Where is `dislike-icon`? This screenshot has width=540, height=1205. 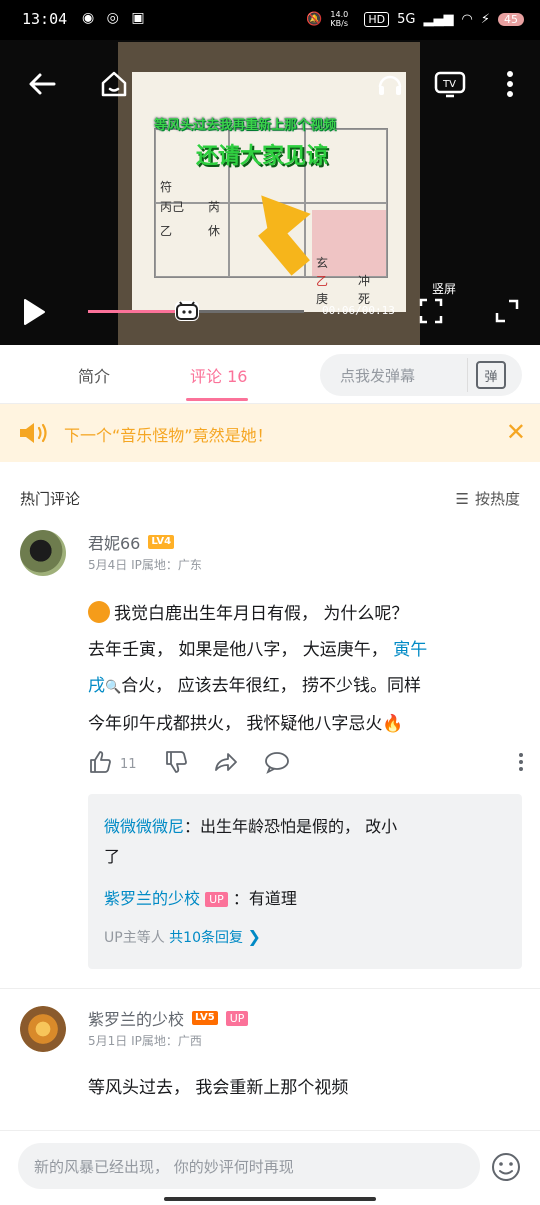
dislike-icon is located at coordinates (176, 764).